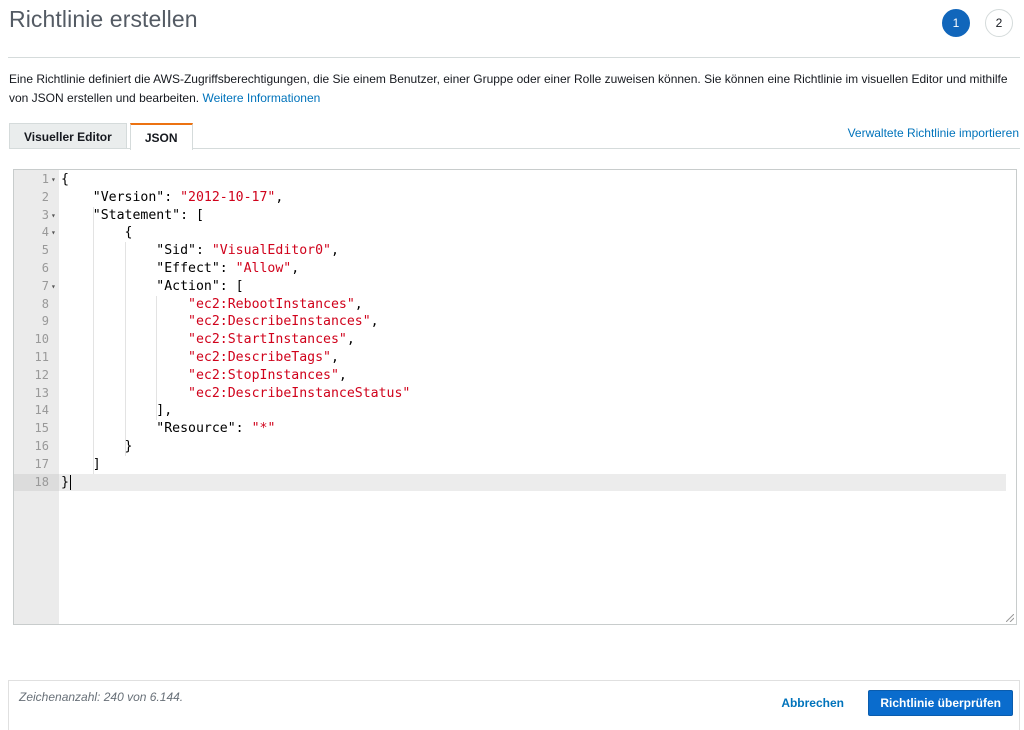 Image resolution: width=1024 pixels, height=730 pixels. What do you see at coordinates (515, 358) in the screenshot?
I see `code-line: 11 "ec2:DescribeTags",` at bounding box center [515, 358].